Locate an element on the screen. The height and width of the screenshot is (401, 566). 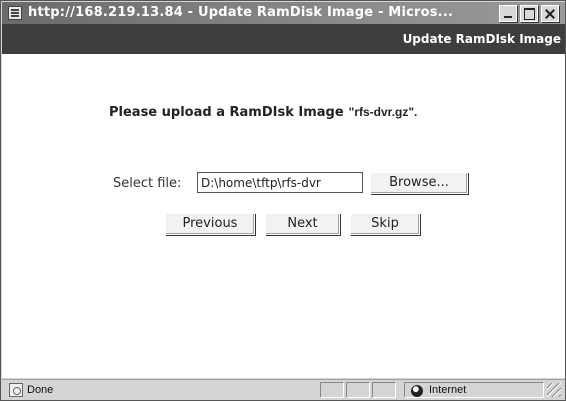
select-file-label: Select file: is located at coordinates (147, 183).